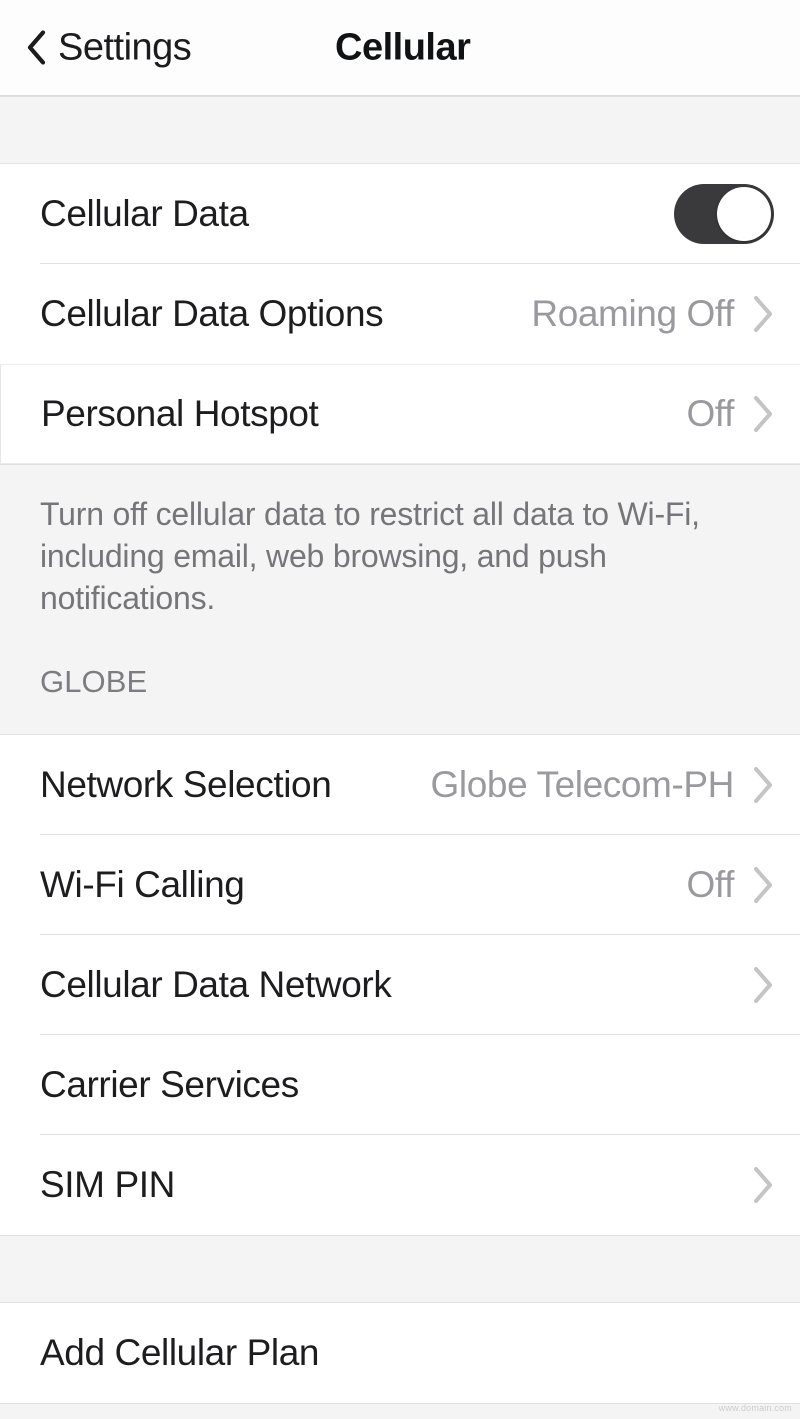 The height and width of the screenshot is (1419, 800). I want to click on row-personal-hotspot: Personal Hotspot Off, so click(400, 414).